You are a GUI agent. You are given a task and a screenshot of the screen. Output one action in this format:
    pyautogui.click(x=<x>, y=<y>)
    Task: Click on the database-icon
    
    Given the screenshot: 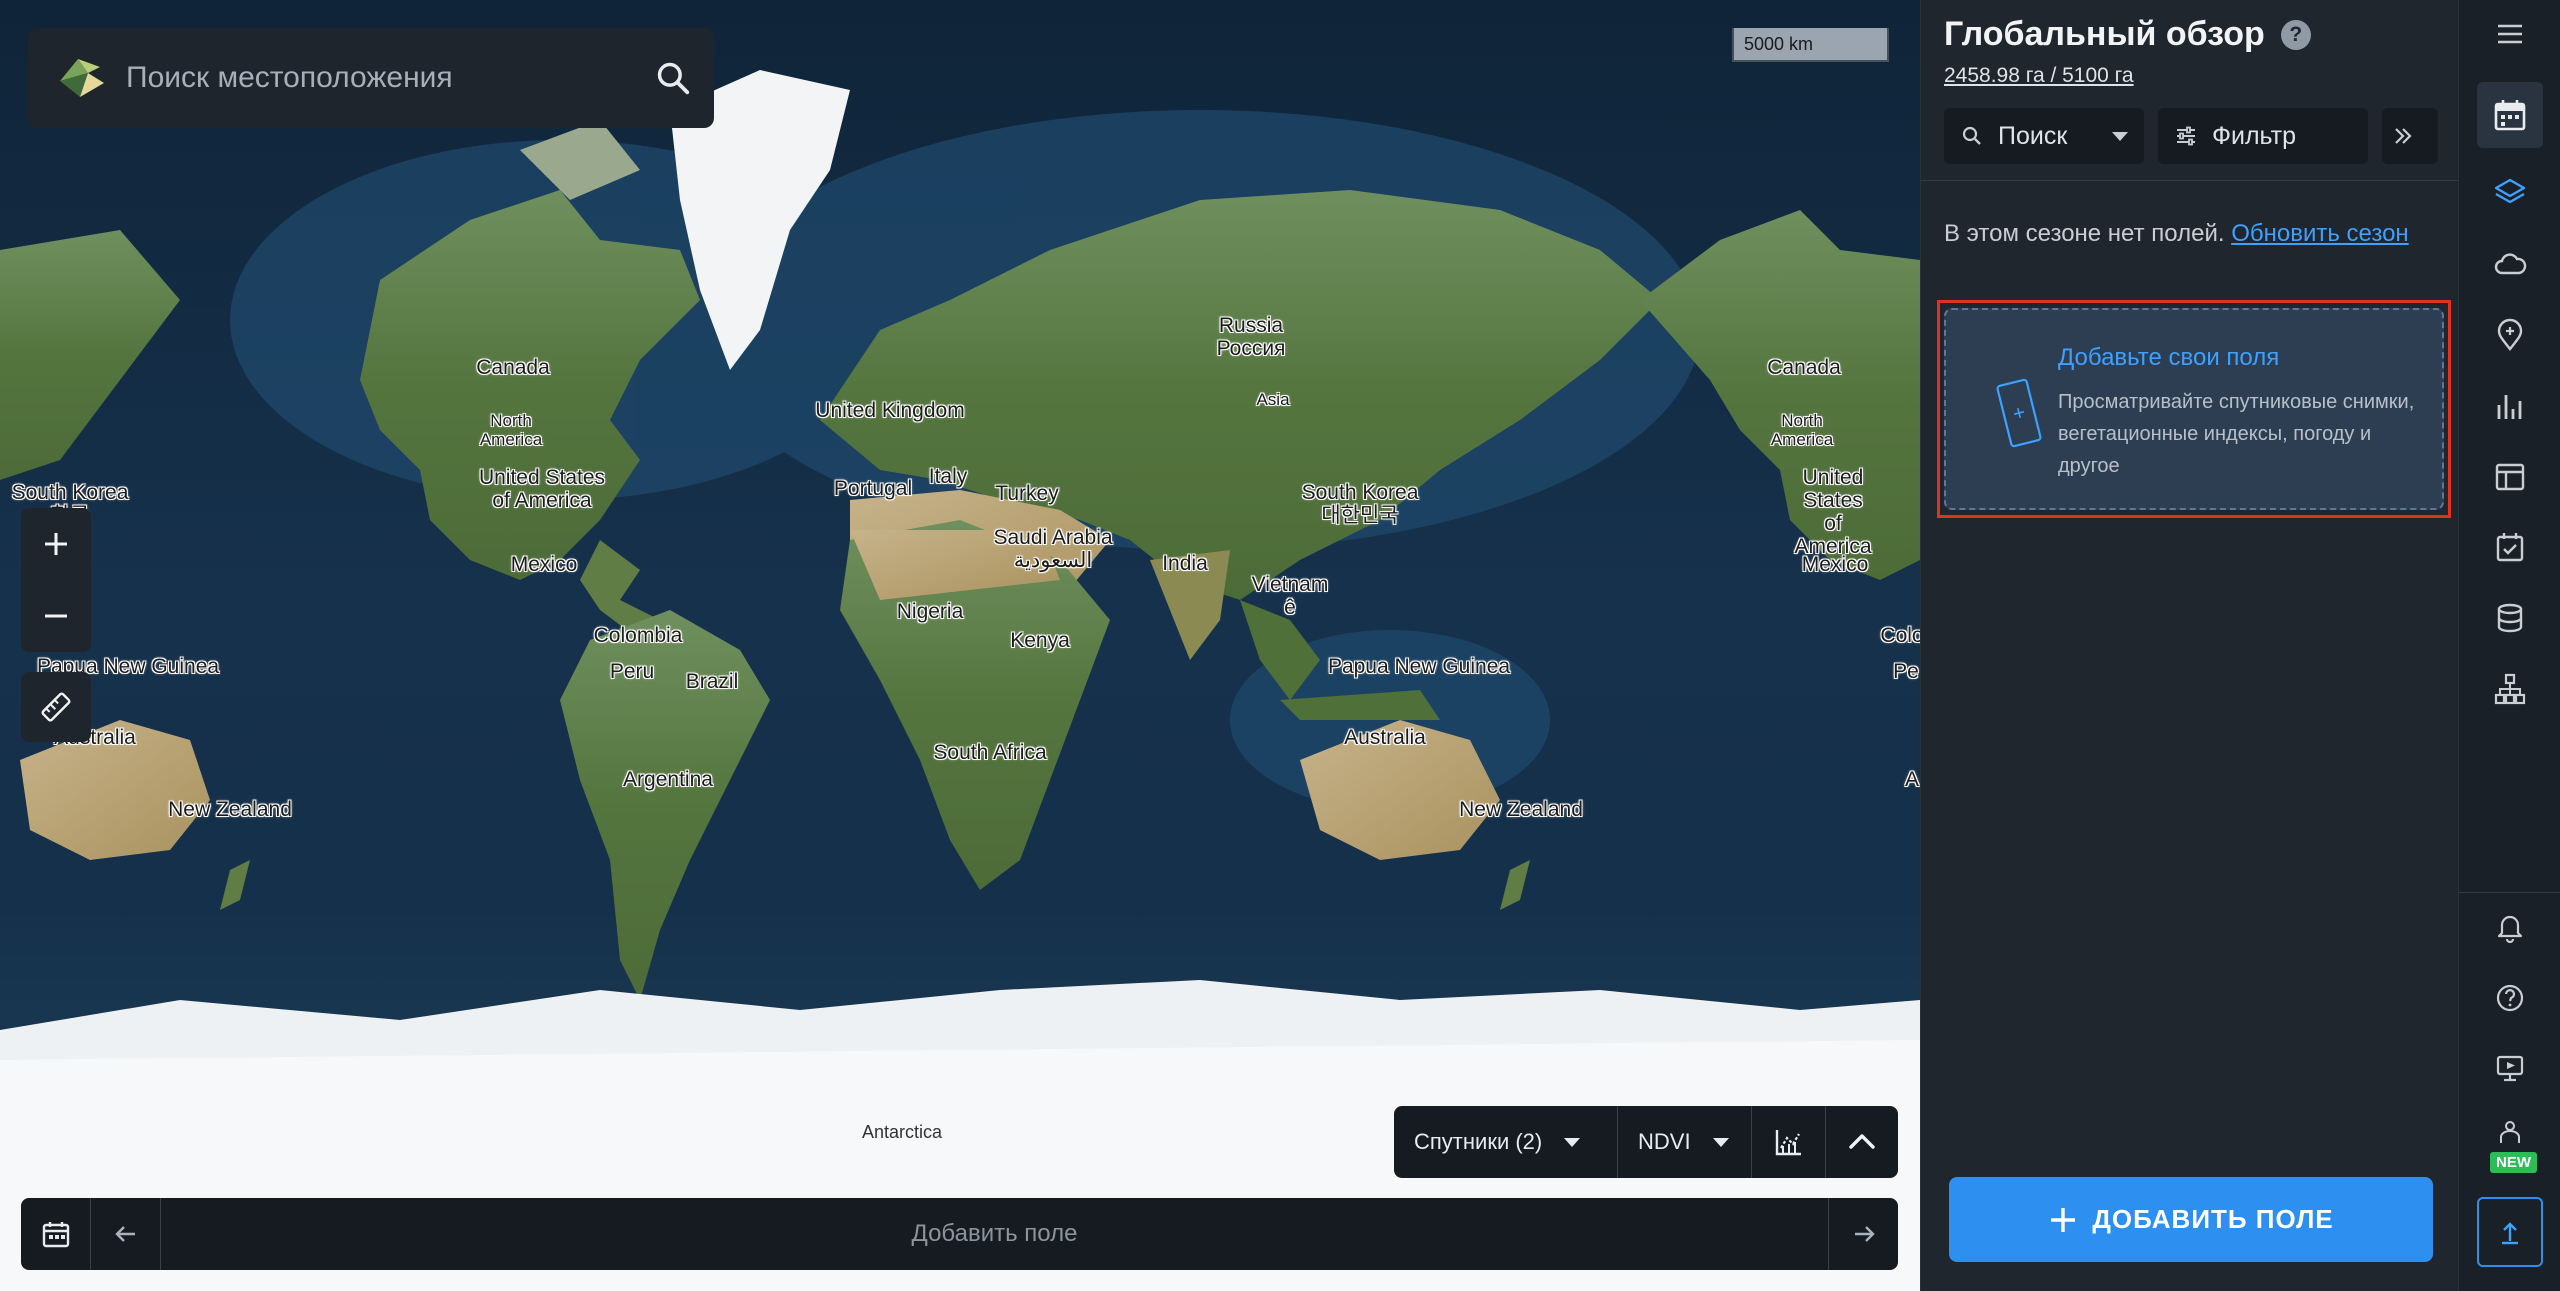 What is the action you would take?
    pyautogui.click(x=2510, y=618)
    